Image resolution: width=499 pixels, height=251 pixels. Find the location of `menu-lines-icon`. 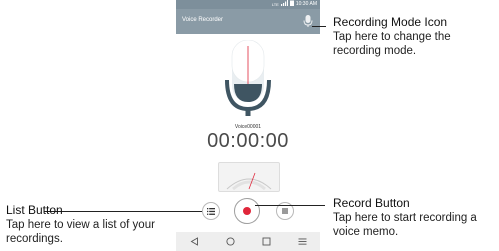

menu-lines-icon is located at coordinates (302, 241).